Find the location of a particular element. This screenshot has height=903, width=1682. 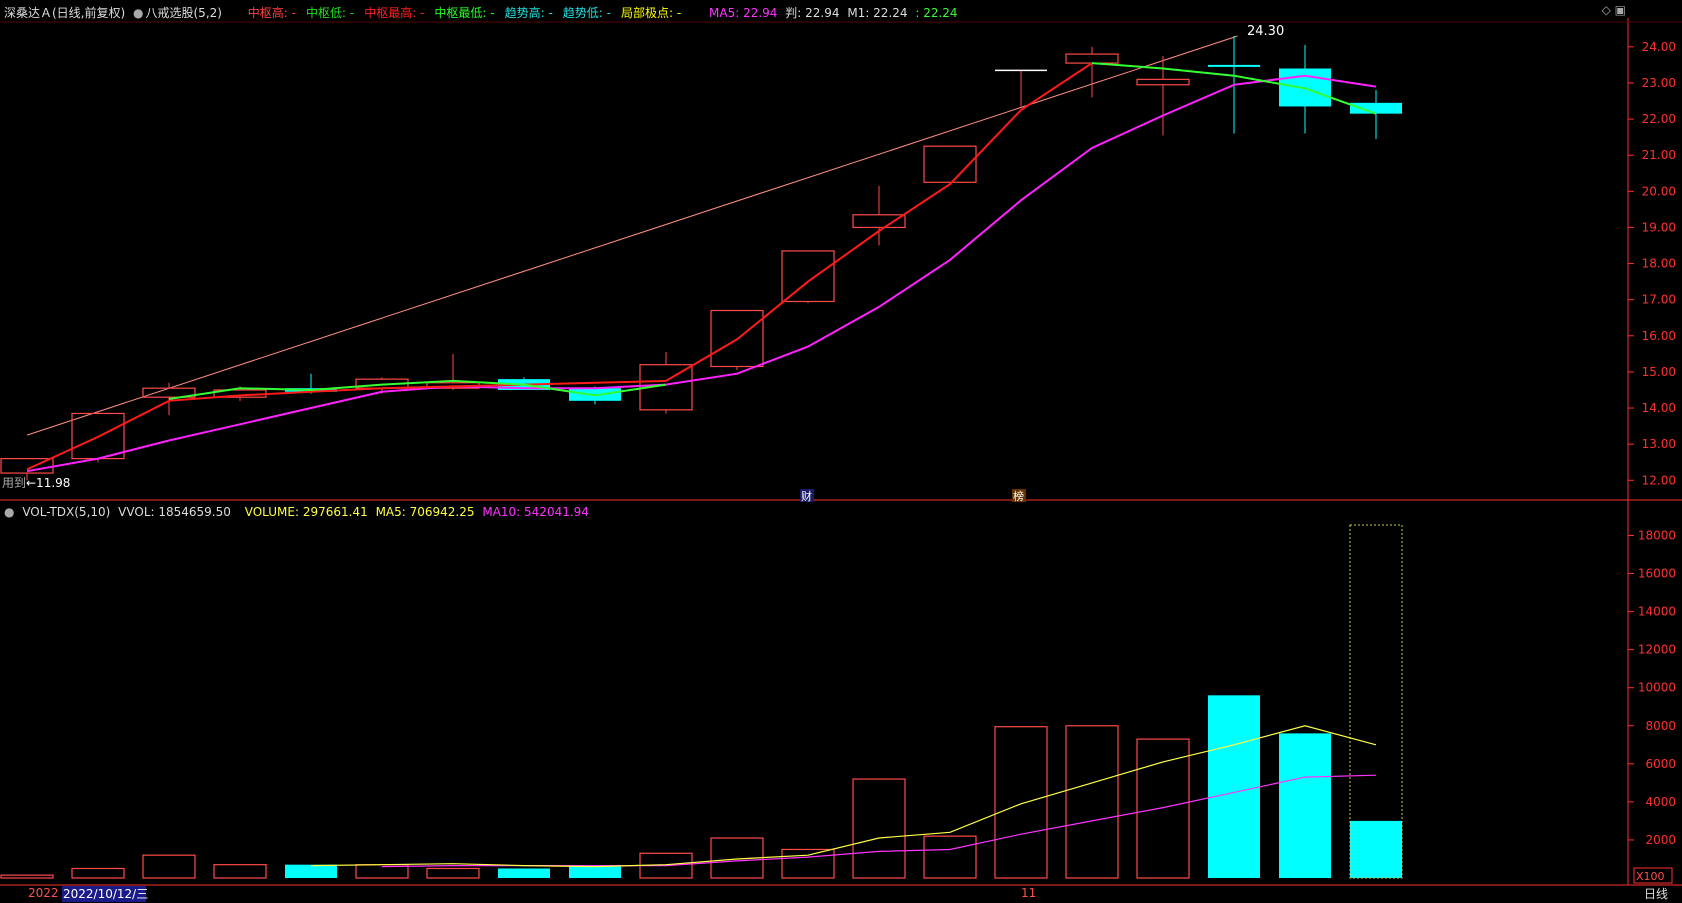

price-tick-label: 20.00 is located at coordinates (1659, 191).